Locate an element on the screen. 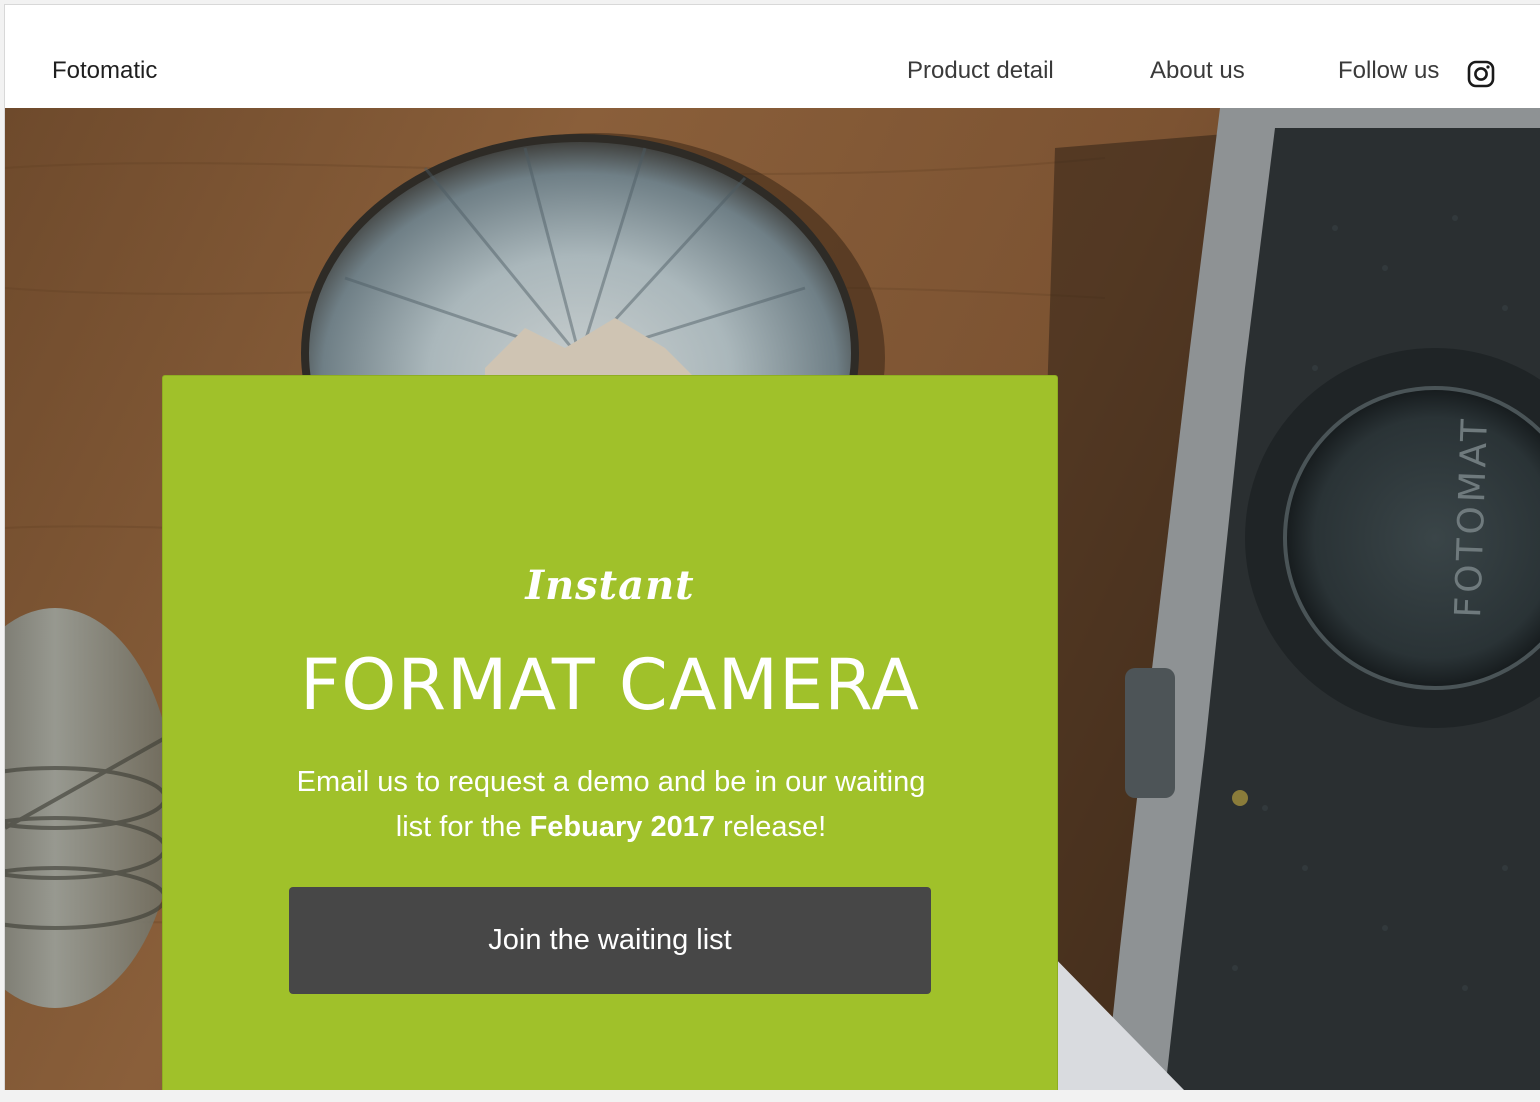  description-end: release! is located at coordinates (775, 827).